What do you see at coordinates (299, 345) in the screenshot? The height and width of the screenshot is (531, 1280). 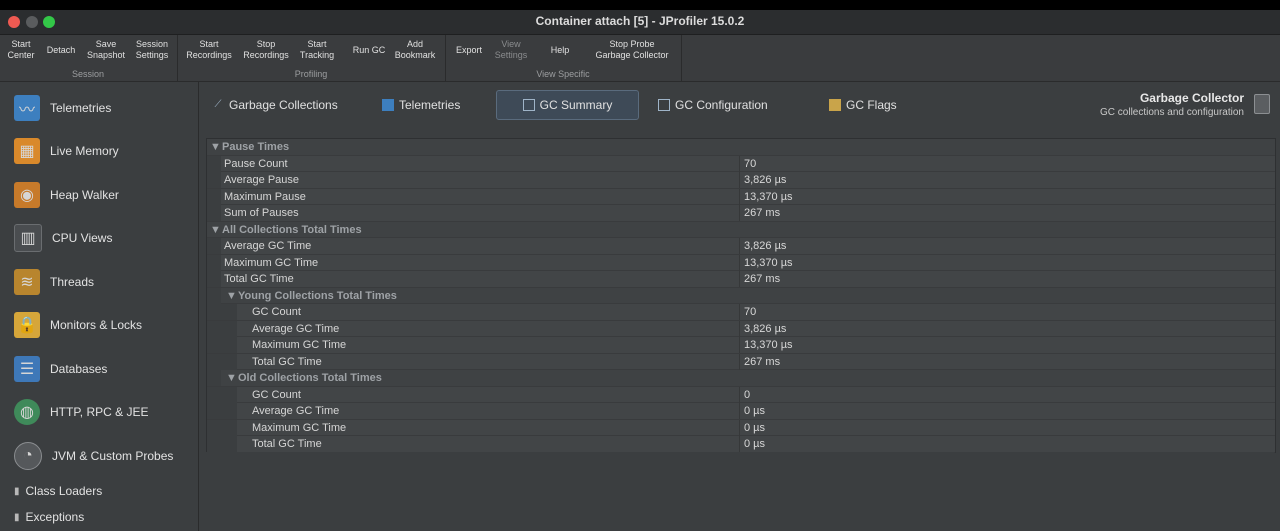 I see `row-key: Maximum GC Time` at bounding box center [299, 345].